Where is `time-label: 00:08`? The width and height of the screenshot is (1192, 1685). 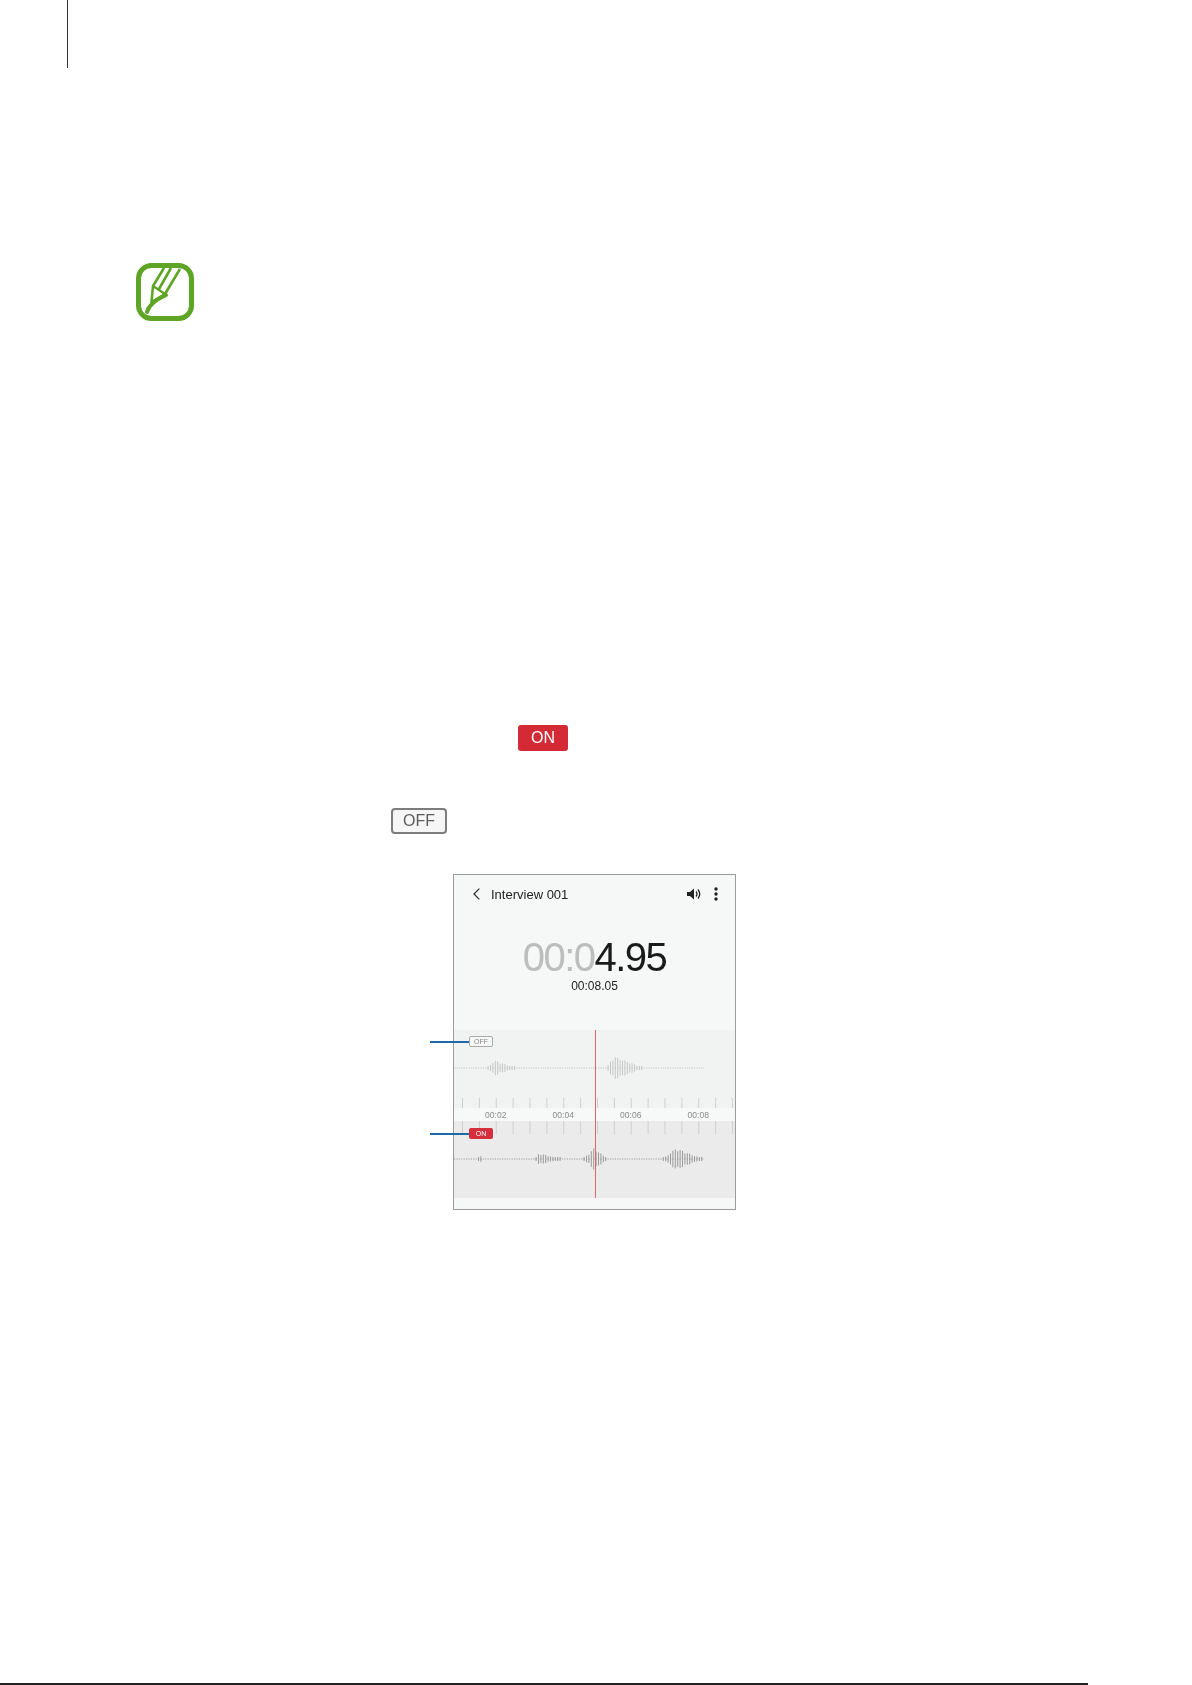 time-label: 00:08 is located at coordinates (698, 1114).